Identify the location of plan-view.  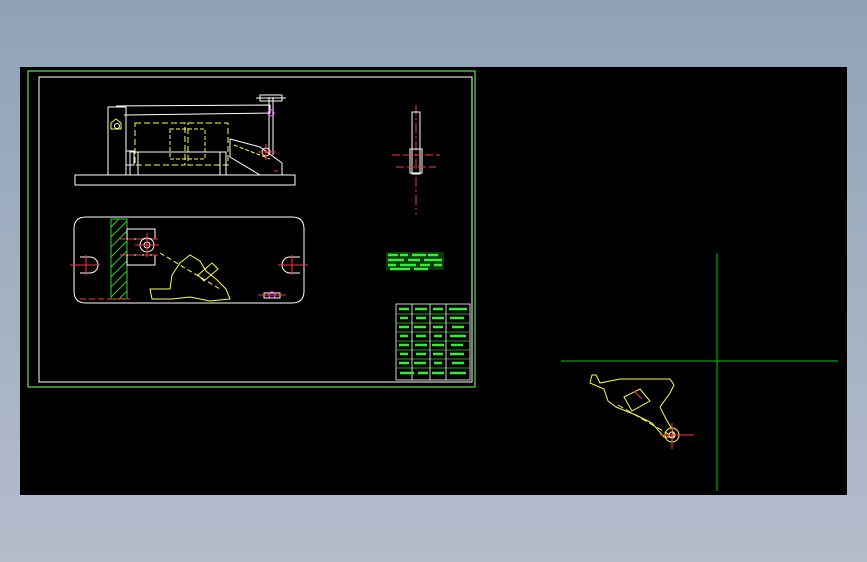
(189, 260).